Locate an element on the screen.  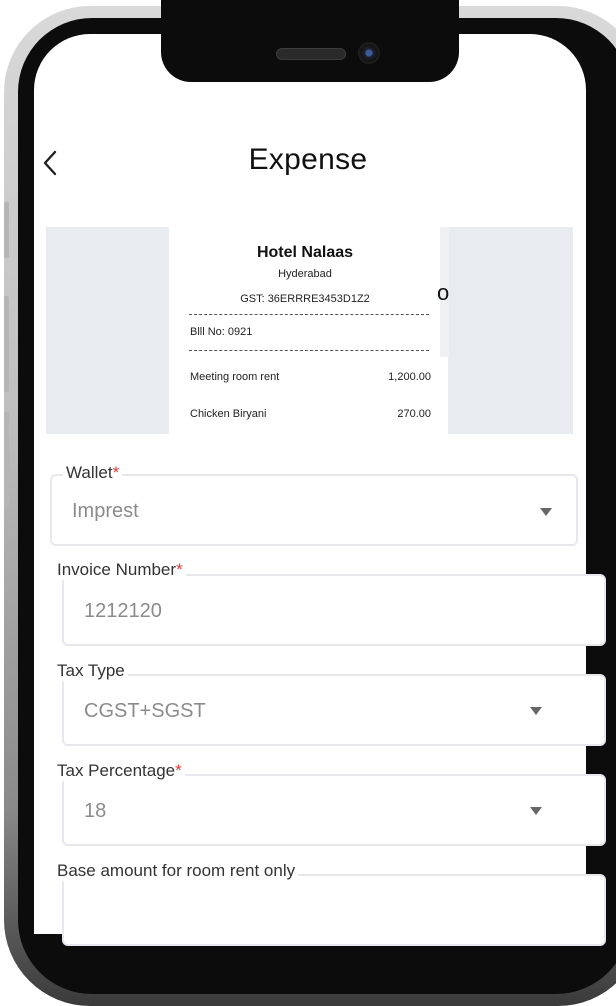
page-title: Expense is located at coordinates (308, 159).